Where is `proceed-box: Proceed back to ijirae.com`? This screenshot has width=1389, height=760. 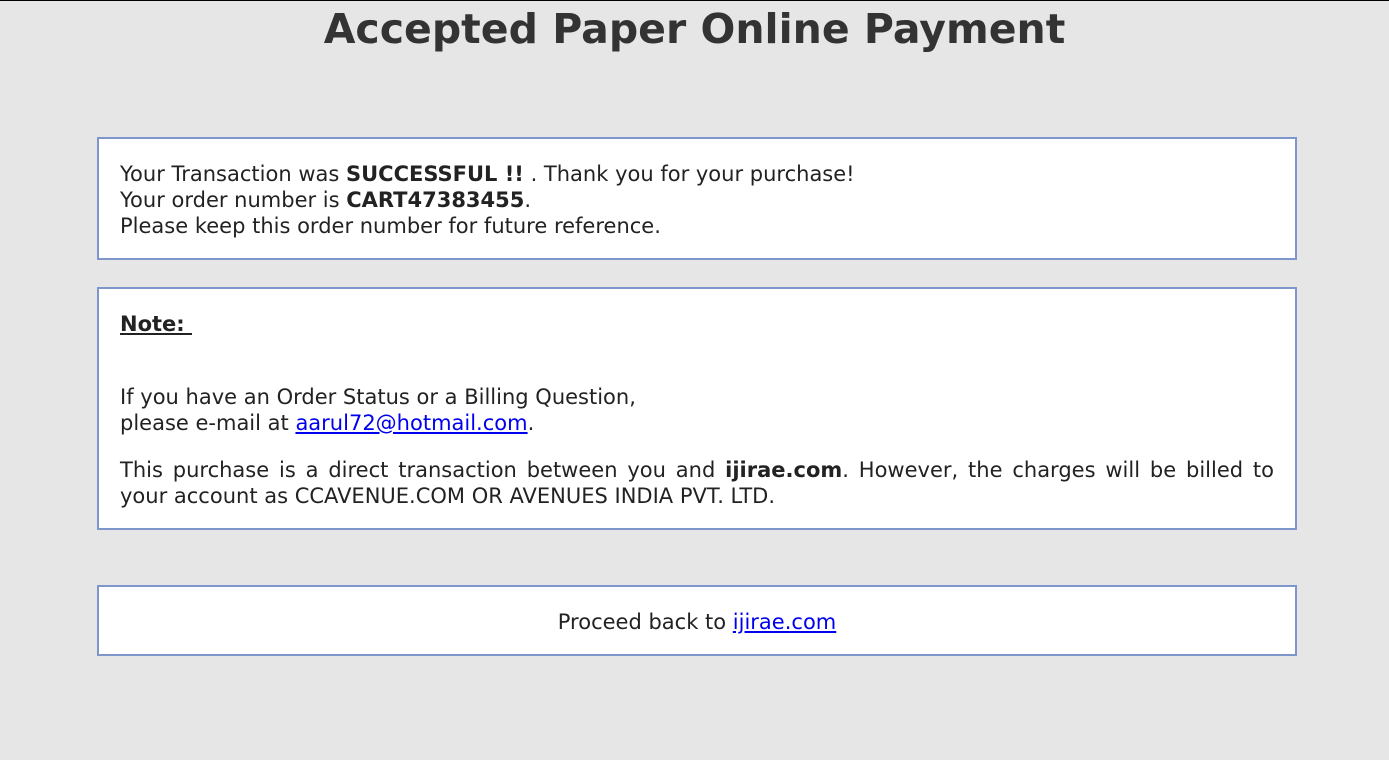 proceed-box: Proceed back to ijirae.com is located at coordinates (697, 620).